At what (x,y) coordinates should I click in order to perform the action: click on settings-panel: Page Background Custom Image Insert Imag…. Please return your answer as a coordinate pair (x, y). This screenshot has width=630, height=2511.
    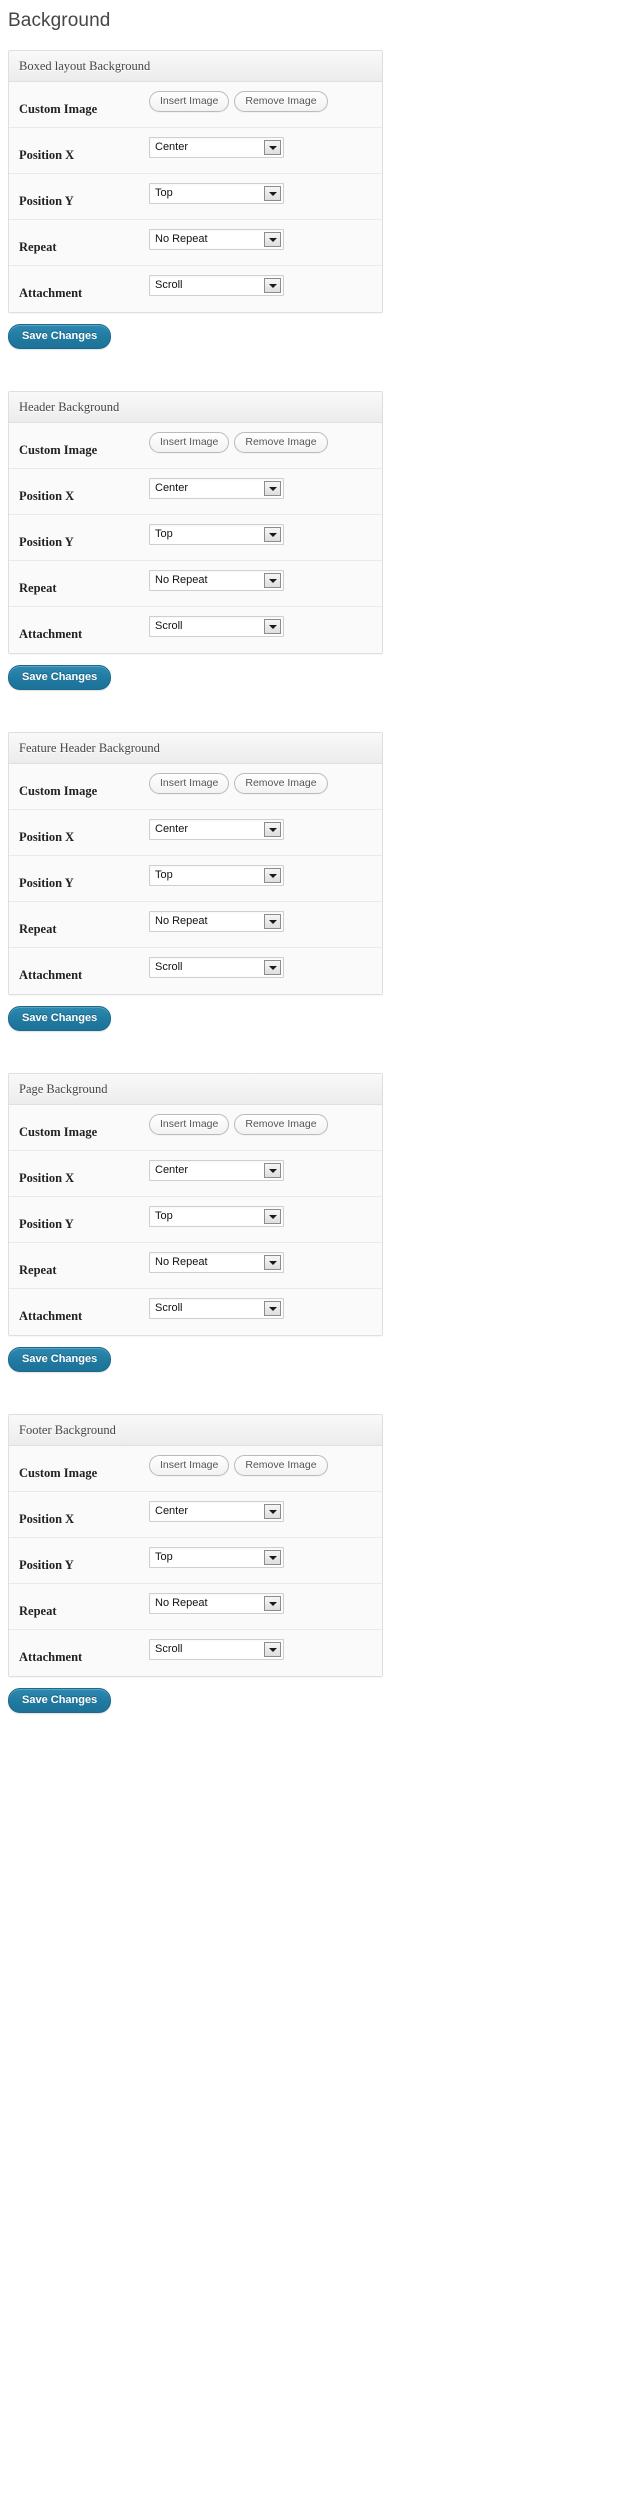
    Looking at the image, I should click on (195, 1204).